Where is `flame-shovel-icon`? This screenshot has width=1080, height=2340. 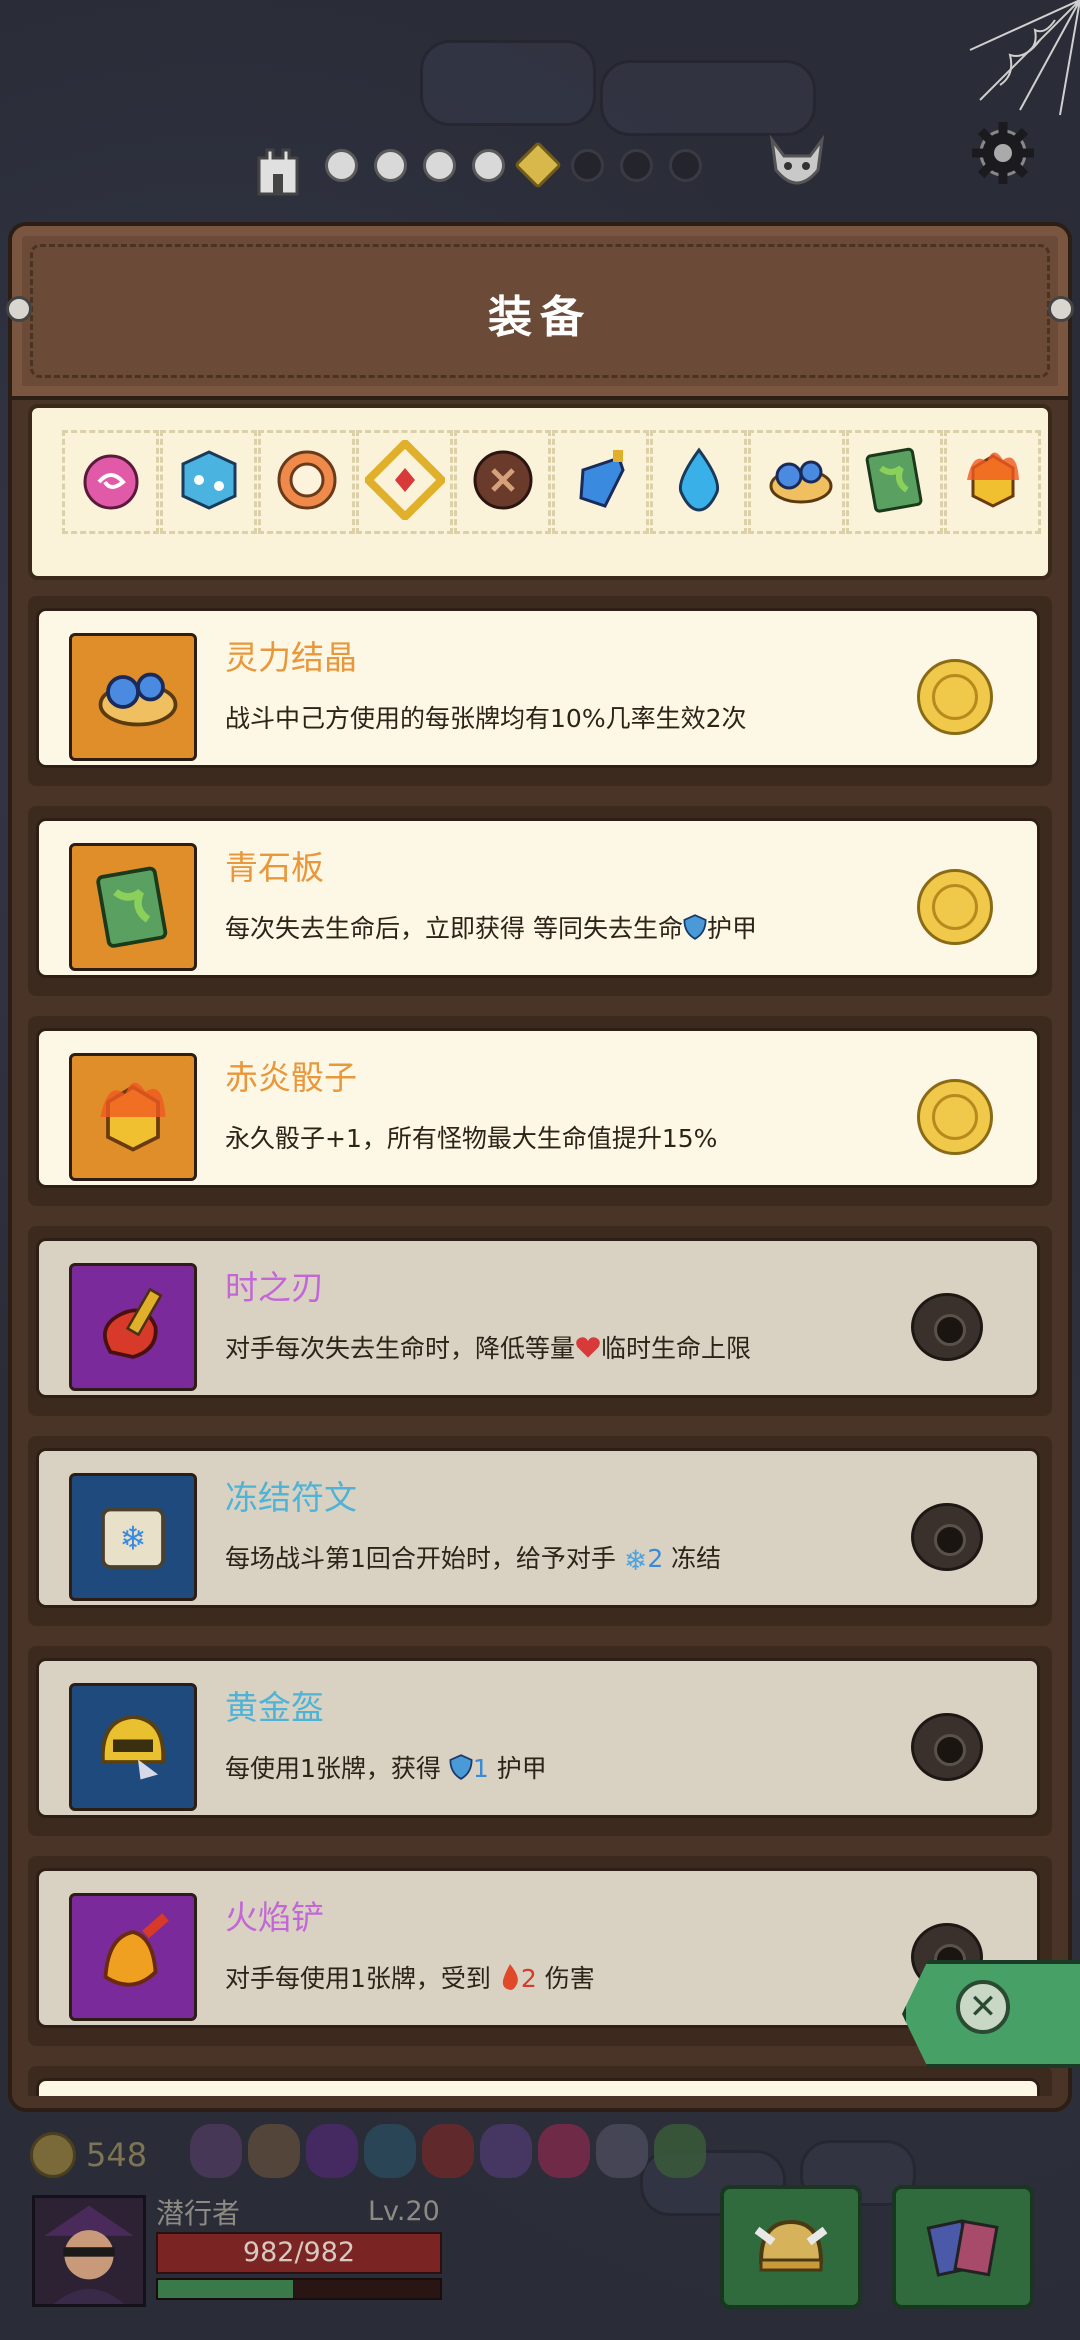 flame-shovel-icon is located at coordinates (133, 1957).